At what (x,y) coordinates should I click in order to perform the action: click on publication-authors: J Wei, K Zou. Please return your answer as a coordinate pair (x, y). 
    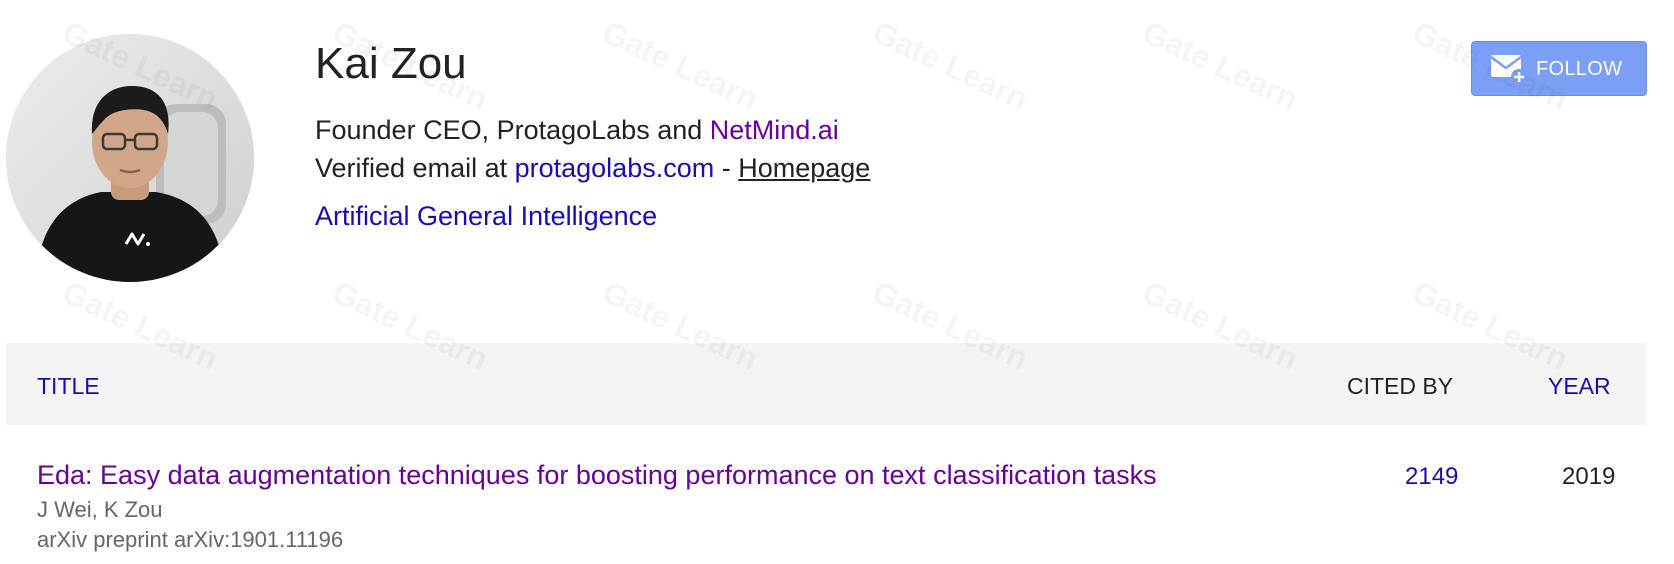
    Looking at the image, I should click on (100, 509).